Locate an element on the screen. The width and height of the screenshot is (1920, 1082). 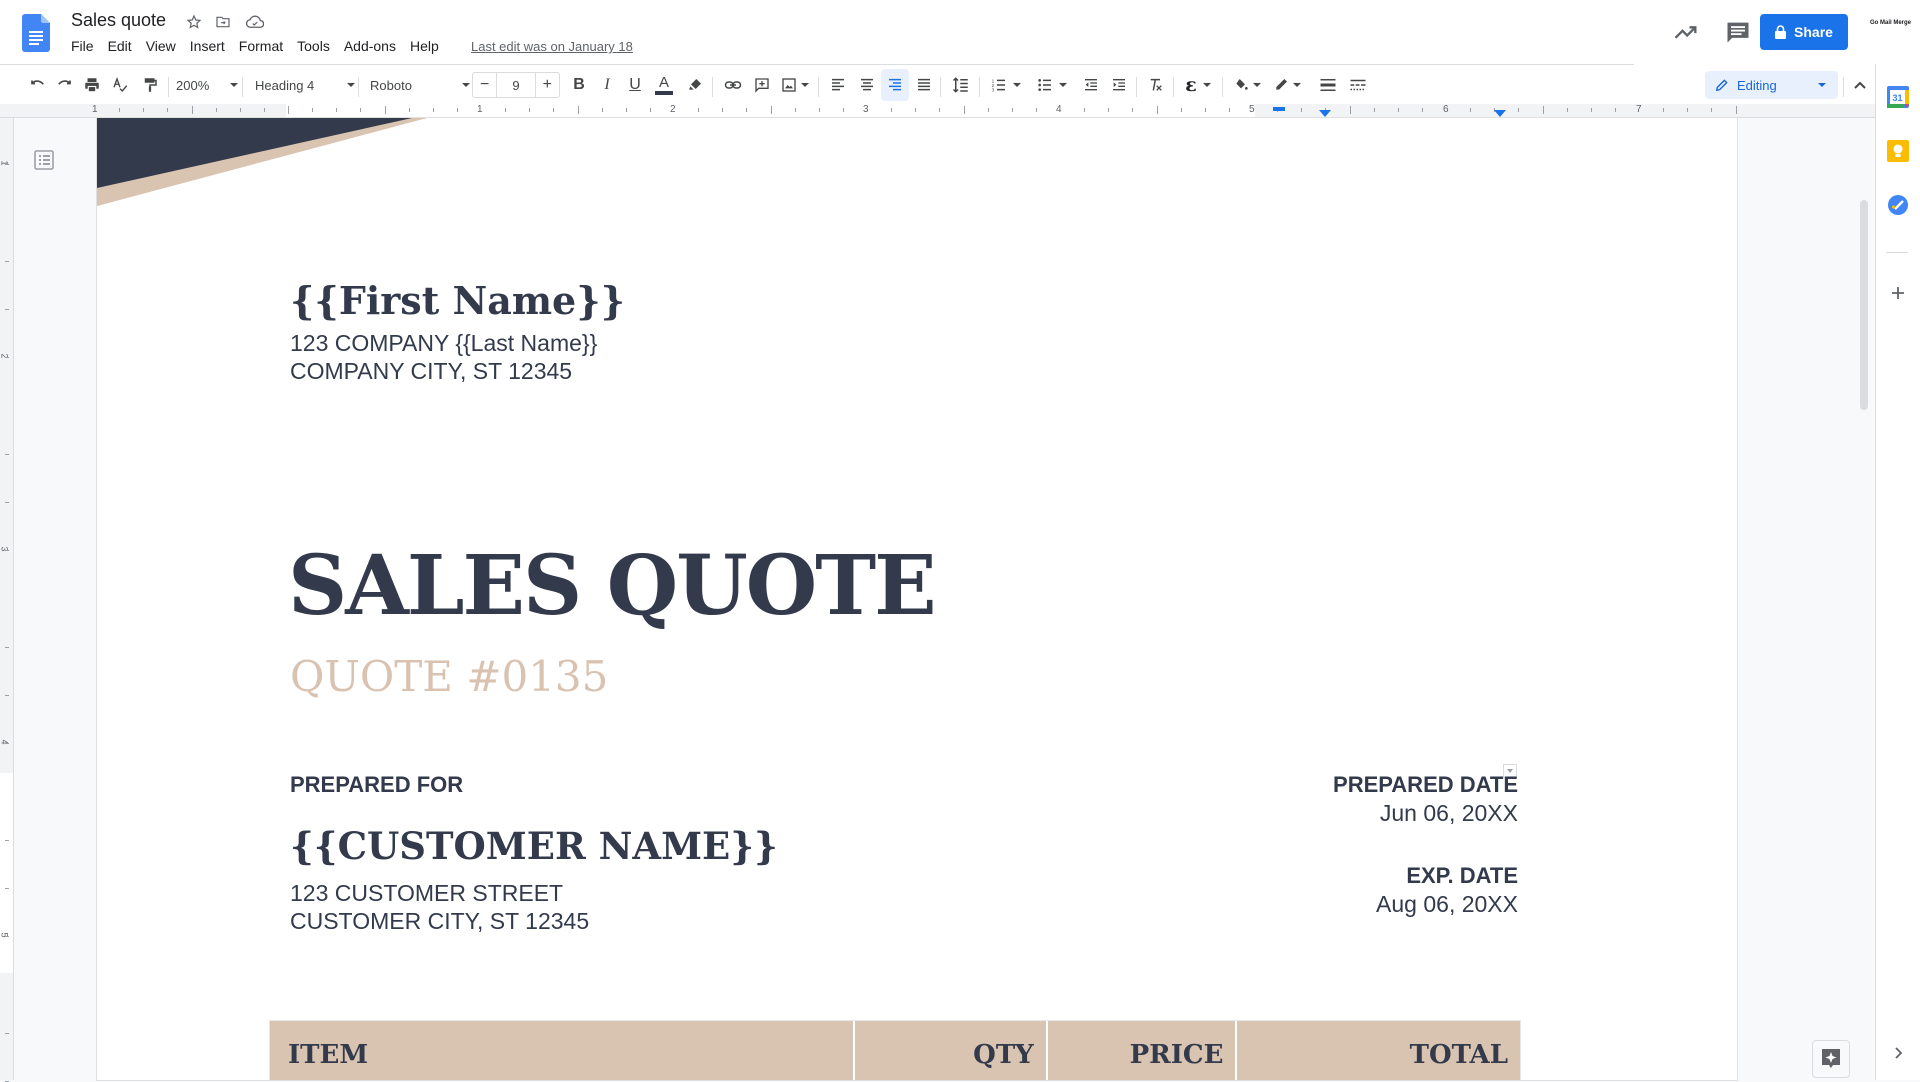
font-family-select: Roboto is located at coordinates (420, 85).